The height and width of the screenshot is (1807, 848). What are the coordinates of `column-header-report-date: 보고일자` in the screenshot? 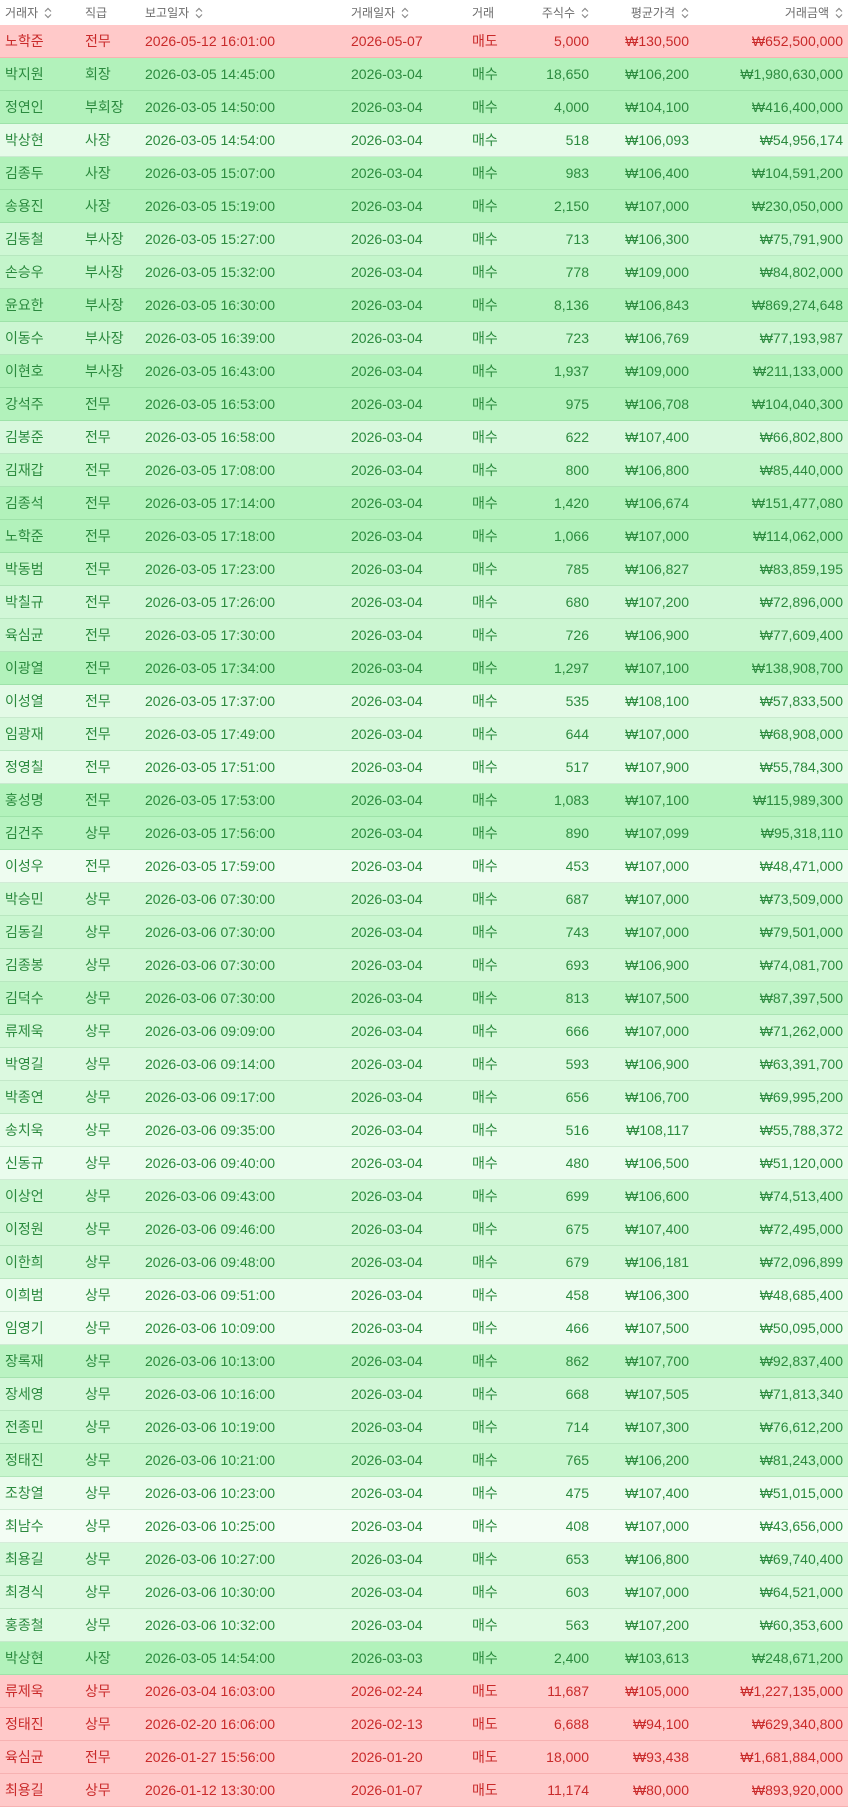 It's located at (243, 12).